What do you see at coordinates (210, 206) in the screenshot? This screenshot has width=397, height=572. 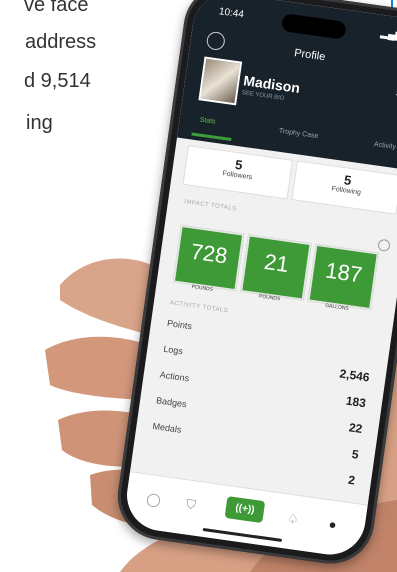 I see `impact-section-label: IMPACT TOTALS` at bounding box center [210, 206].